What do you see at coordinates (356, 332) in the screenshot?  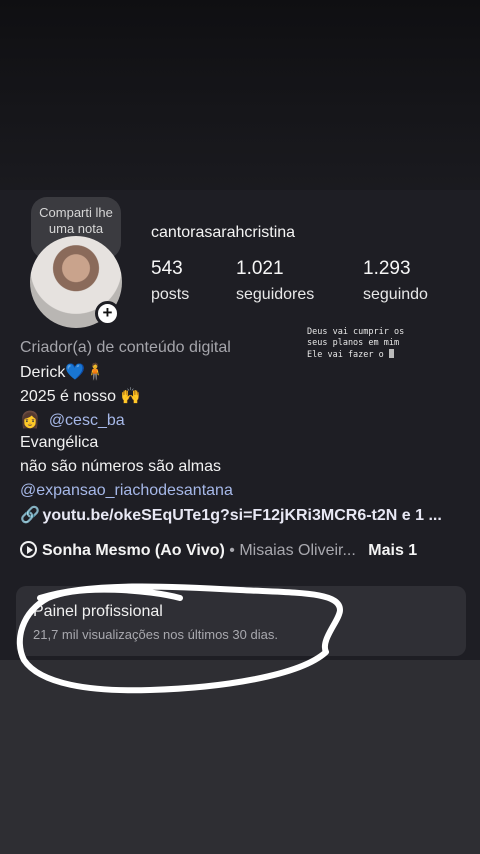 I see `overlay-line-1: Deus vai cumprir os` at bounding box center [356, 332].